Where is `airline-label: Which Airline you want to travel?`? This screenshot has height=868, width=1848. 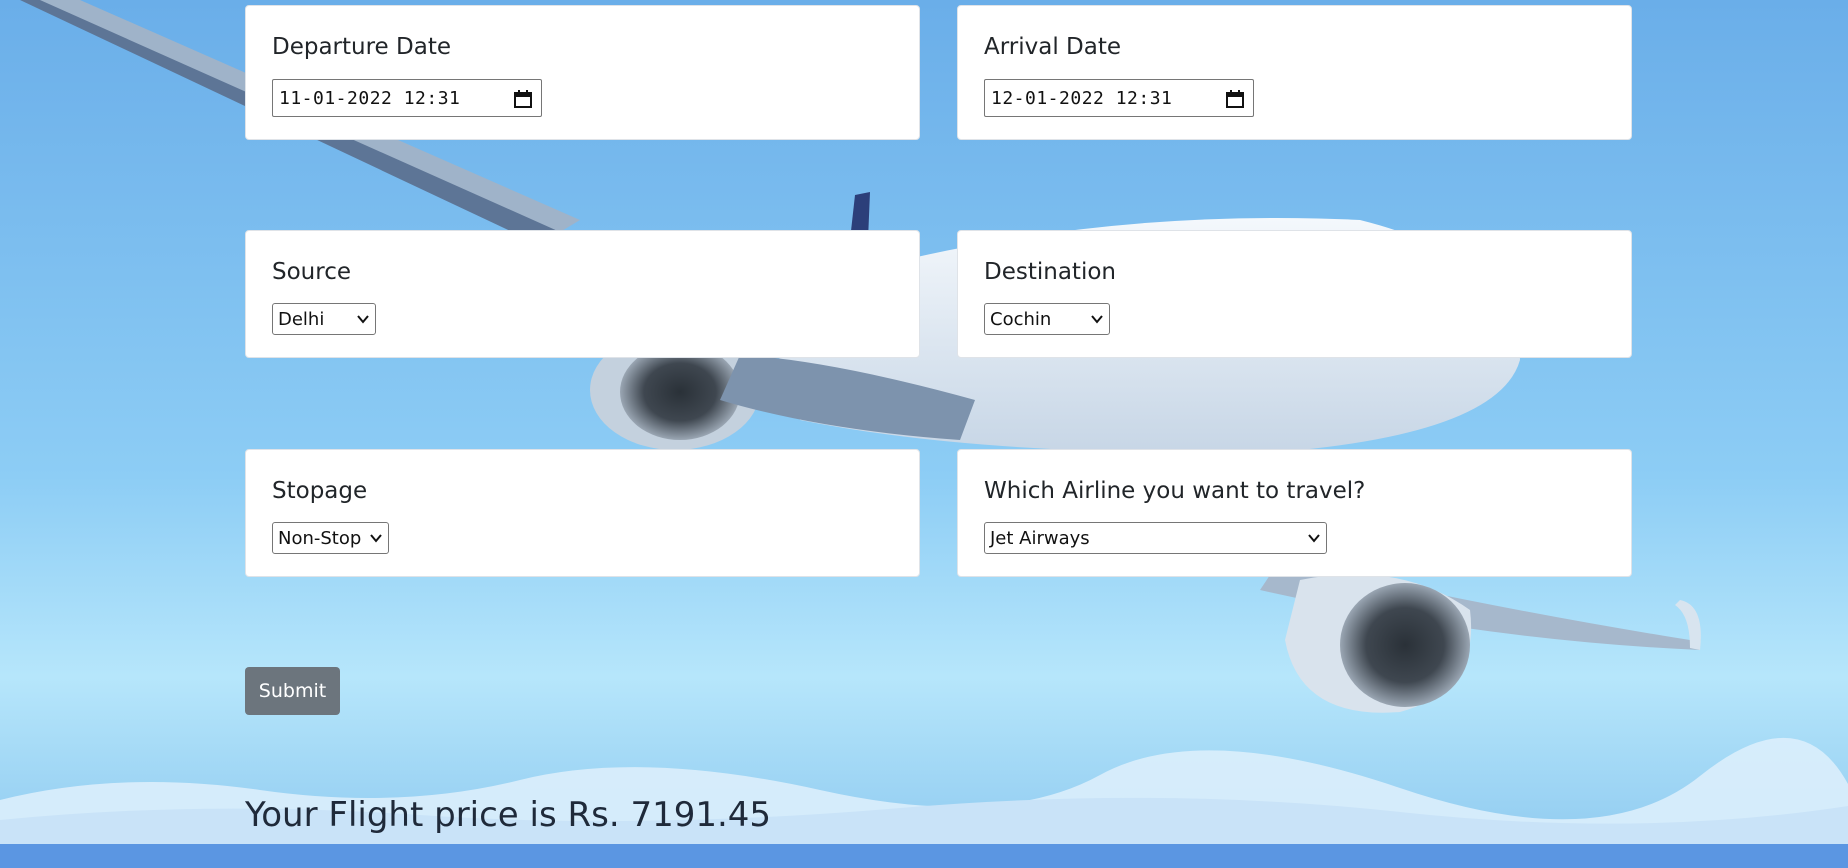
airline-label: Which Airline you want to travel? is located at coordinates (1175, 491).